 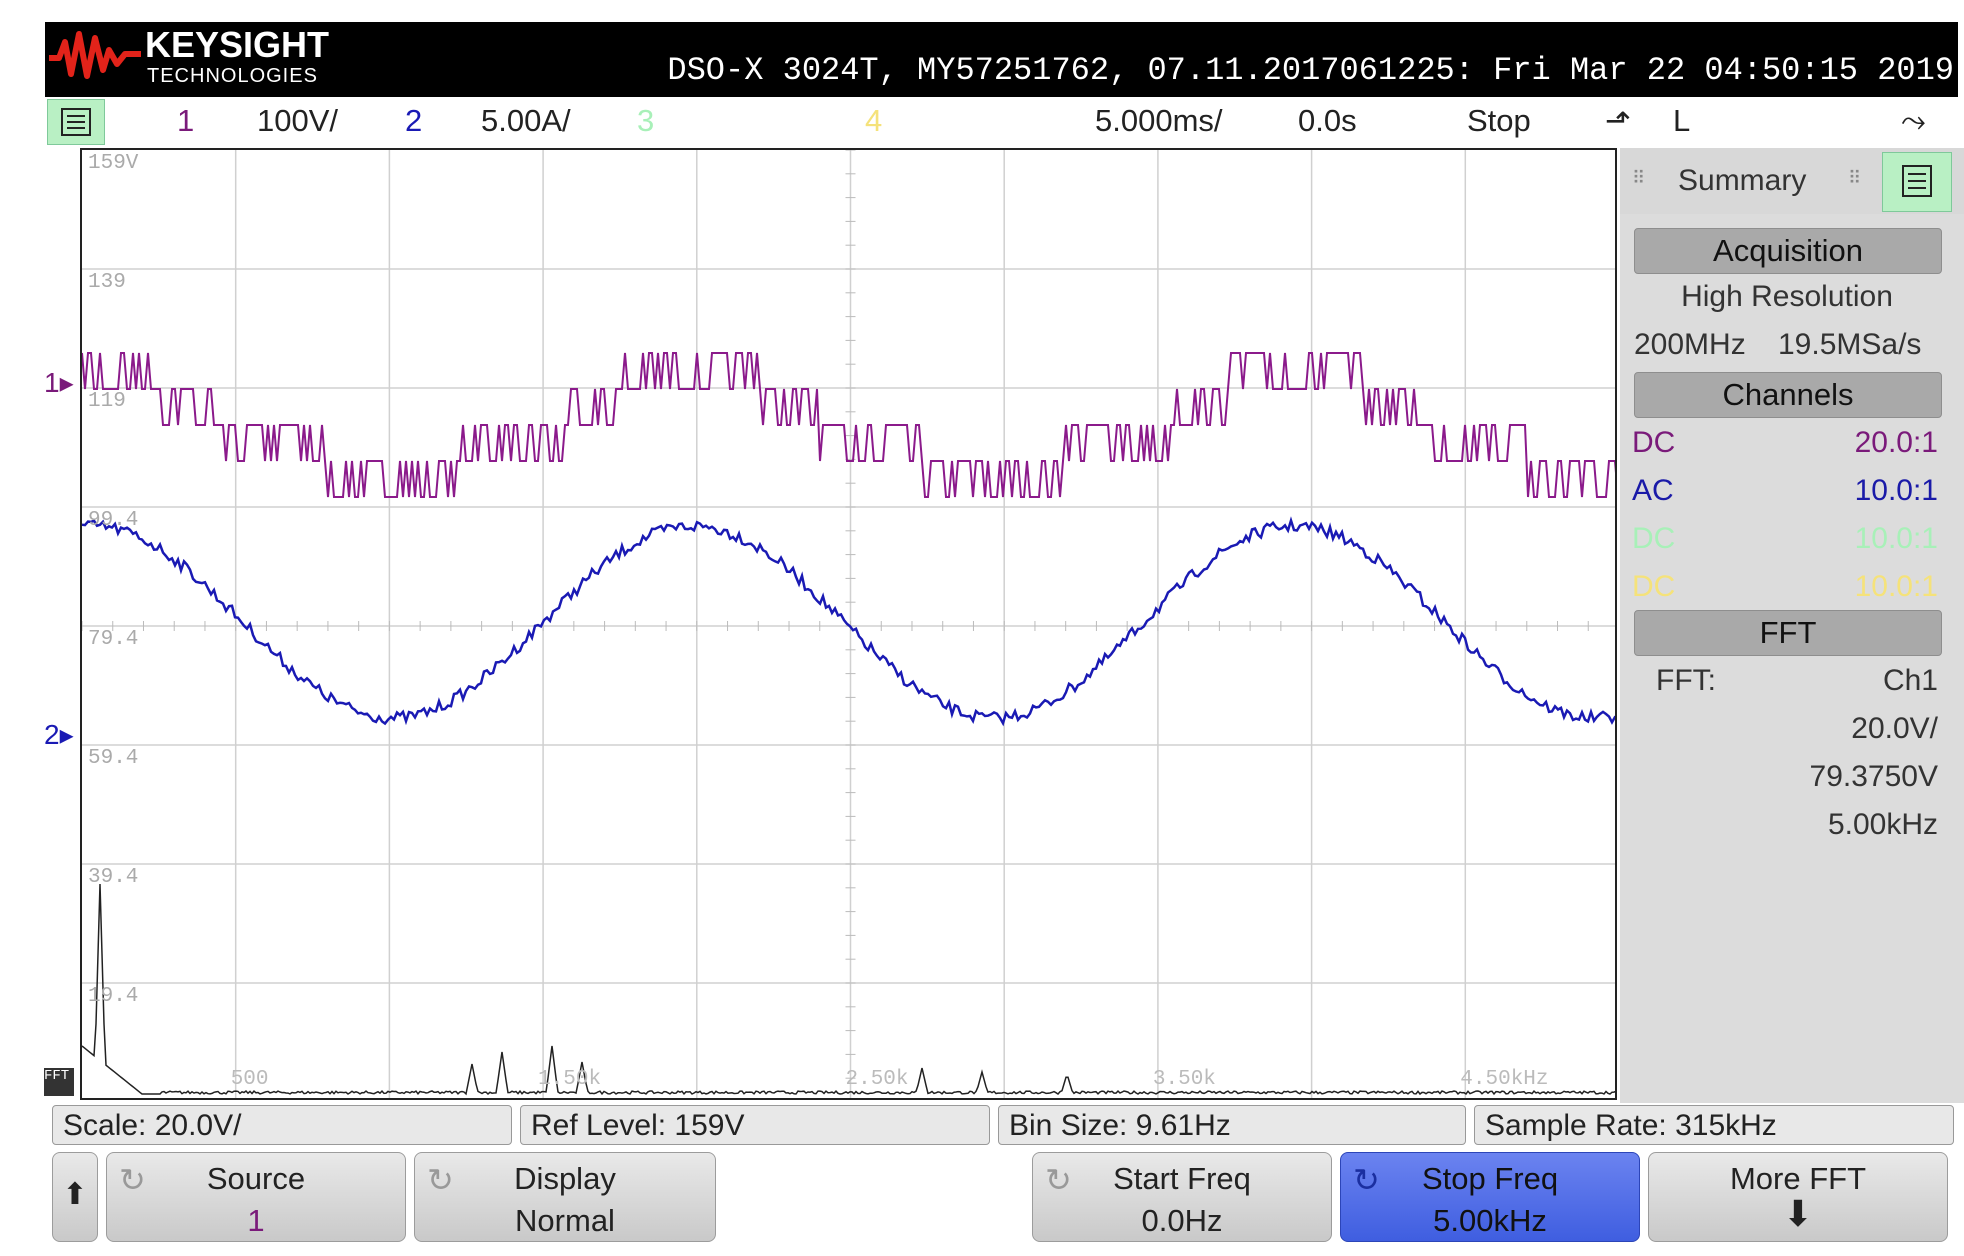 What do you see at coordinates (848, 425) in the screenshot?
I see `ch1-voltage-trace` at bounding box center [848, 425].